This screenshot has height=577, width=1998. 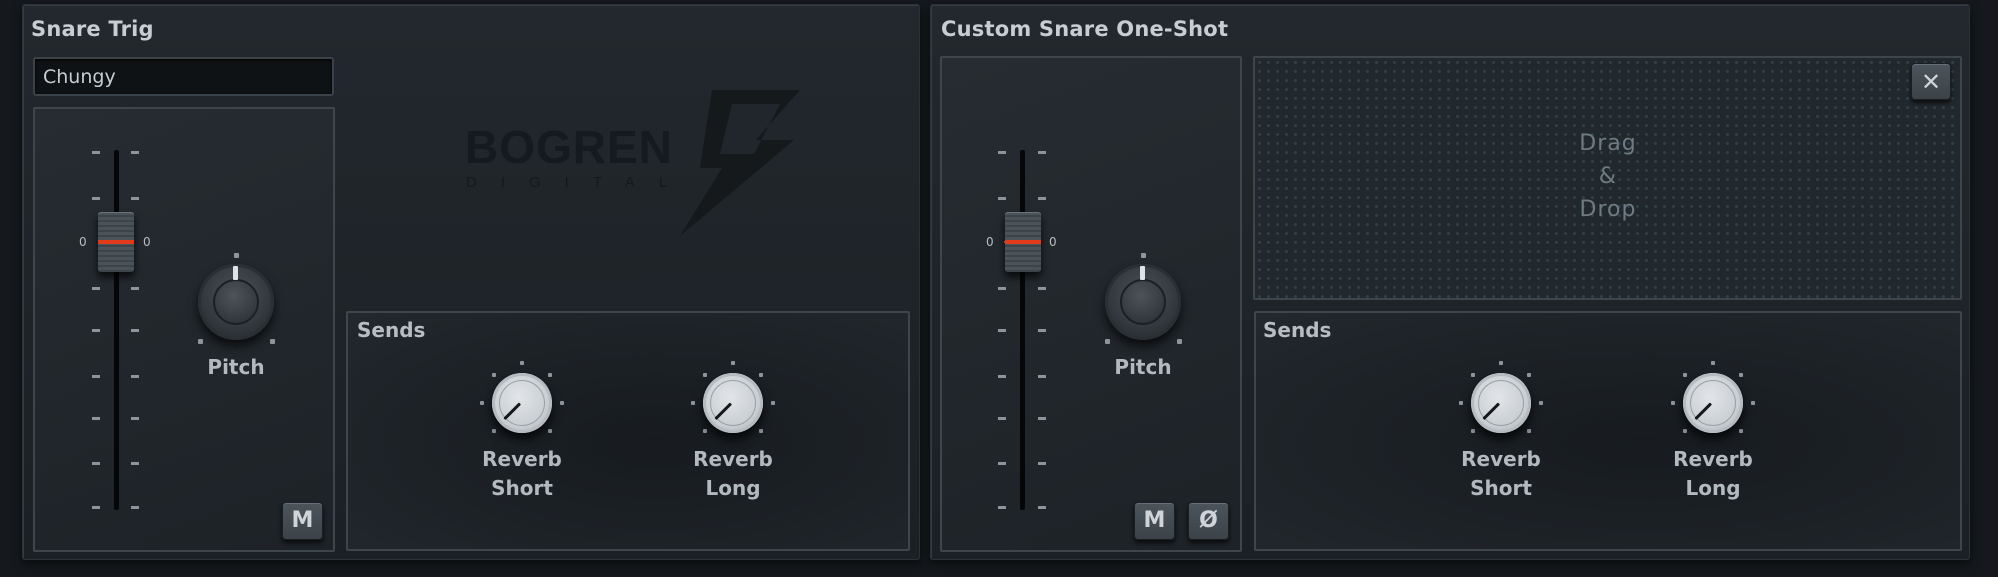 I want to click on pitch-knob-right, so click(x=1143, y=302).